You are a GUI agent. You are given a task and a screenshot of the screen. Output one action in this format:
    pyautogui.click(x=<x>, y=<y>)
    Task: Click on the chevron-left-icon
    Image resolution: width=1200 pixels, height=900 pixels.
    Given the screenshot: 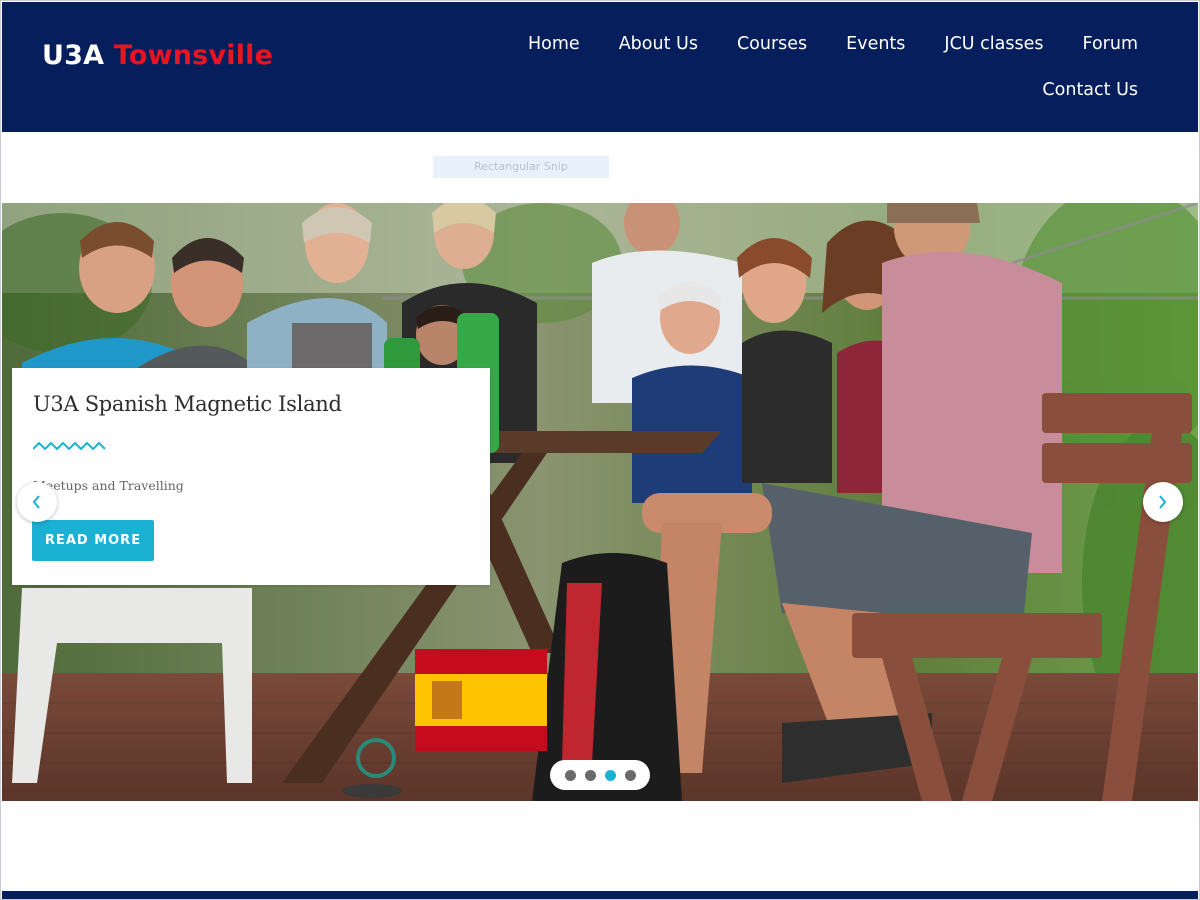 What is the action you would take?
    pyautogui.click(x=36, y=502)
    